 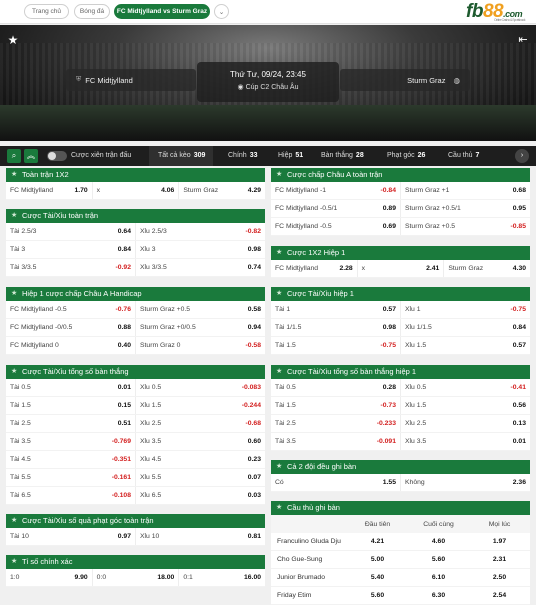 I want to click on odds-cell: 5.40, so click(x=377, y=578).